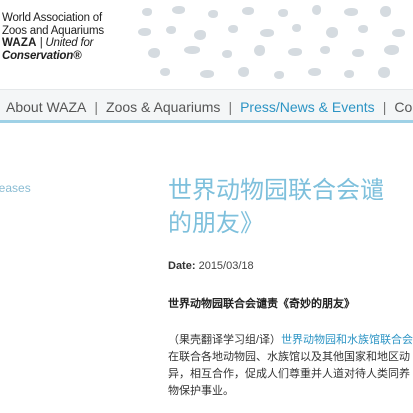 The width and height of the screenshot is (413, 413). What do you see at coordinates (19, 43) in the screenshot?
I see `logo-waza: WAZA` at bounding box center [19, 43].